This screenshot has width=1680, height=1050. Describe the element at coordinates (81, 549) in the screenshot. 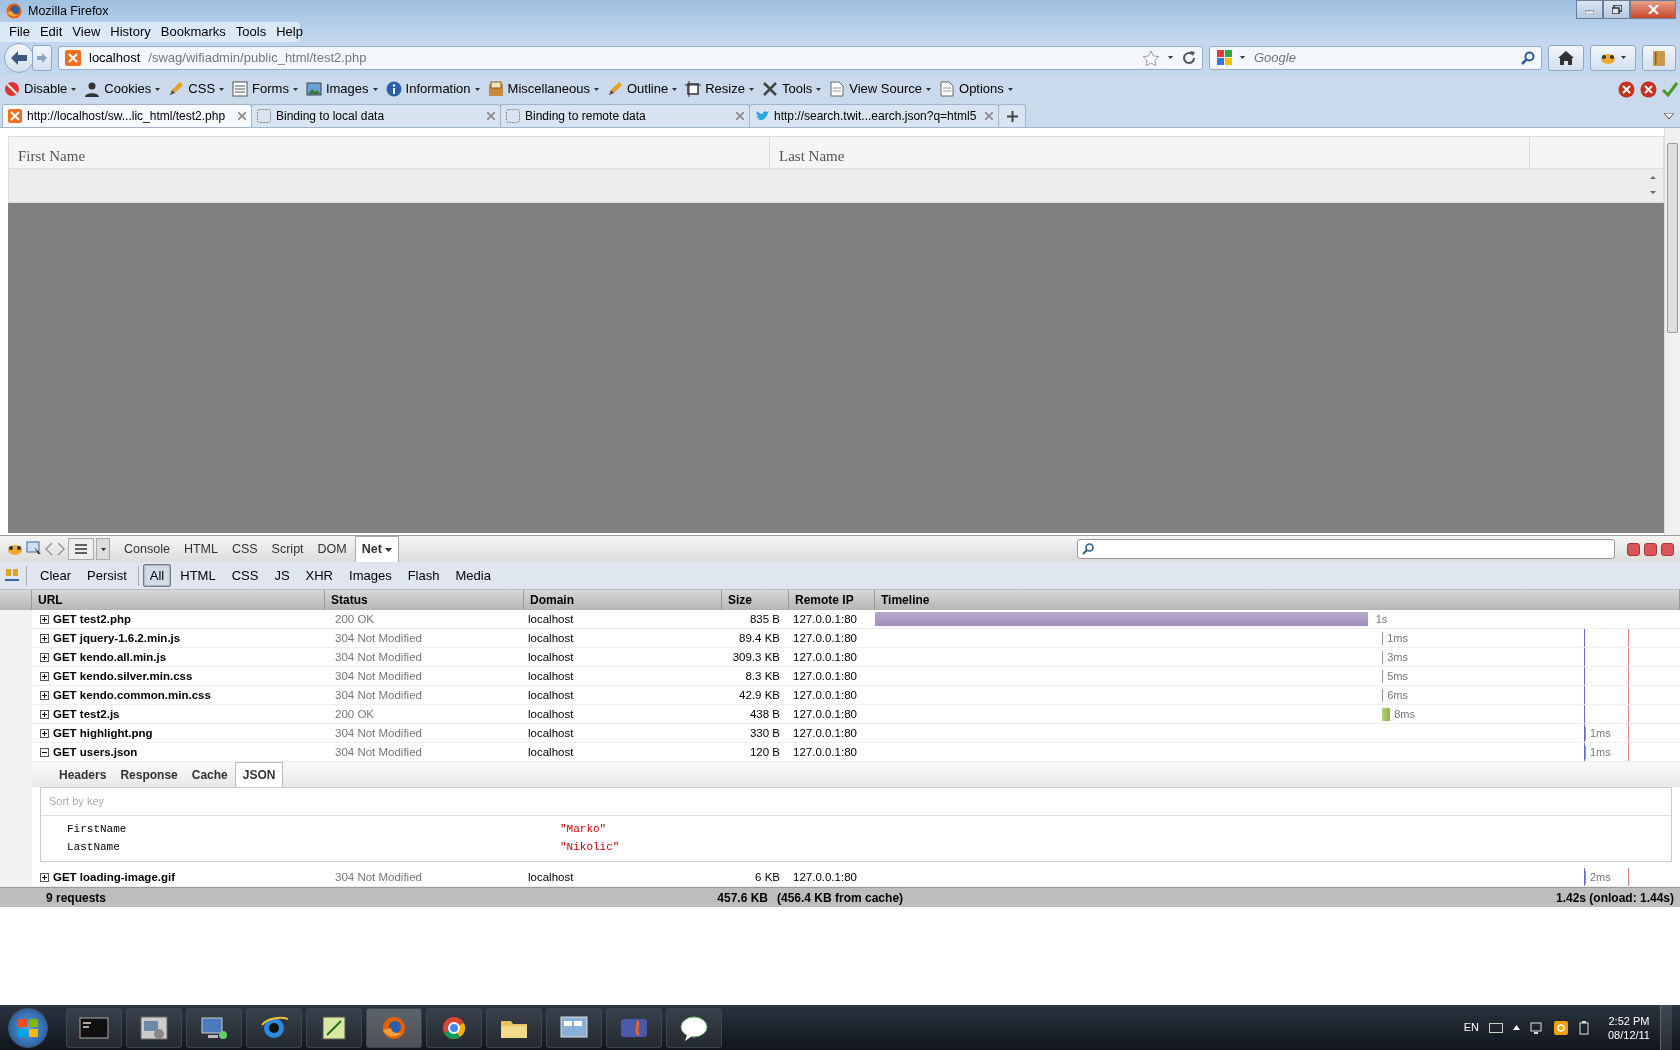

I see `menu-button` at that location.